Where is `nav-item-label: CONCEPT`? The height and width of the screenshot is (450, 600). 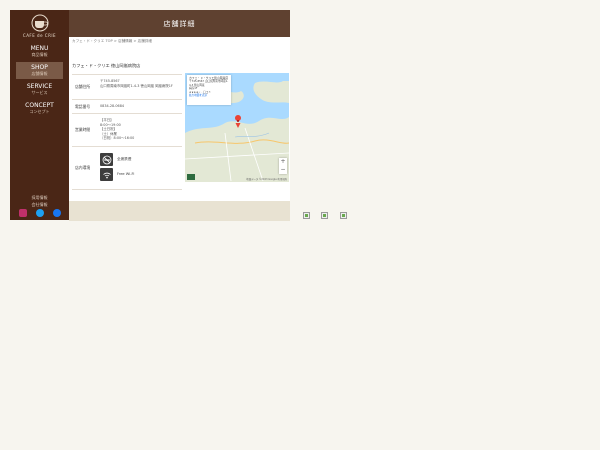
nav-item-label: CONCEPT is located at coordinates (39, 105).